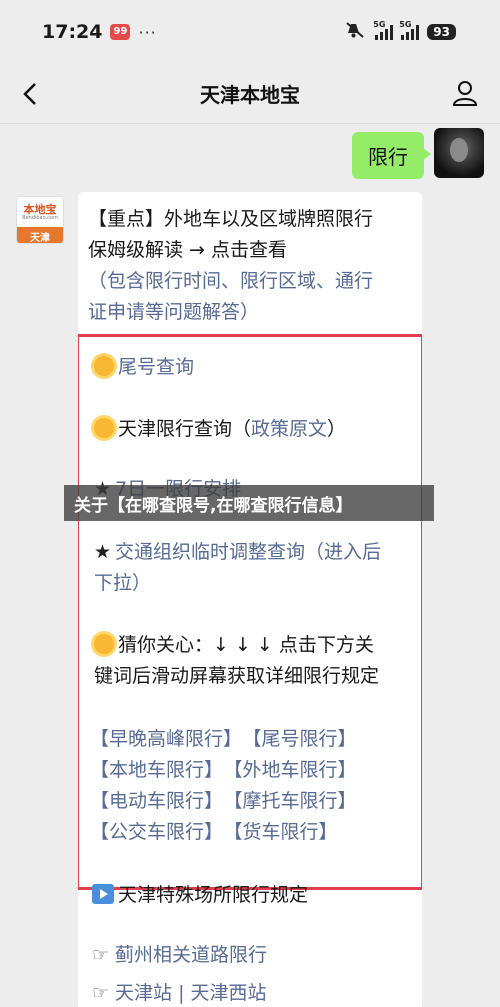  Describe the element at coordinates (200, 895) in the screenshot. I see `menu-special-places: 天津特殊场所限行规定` at that location.